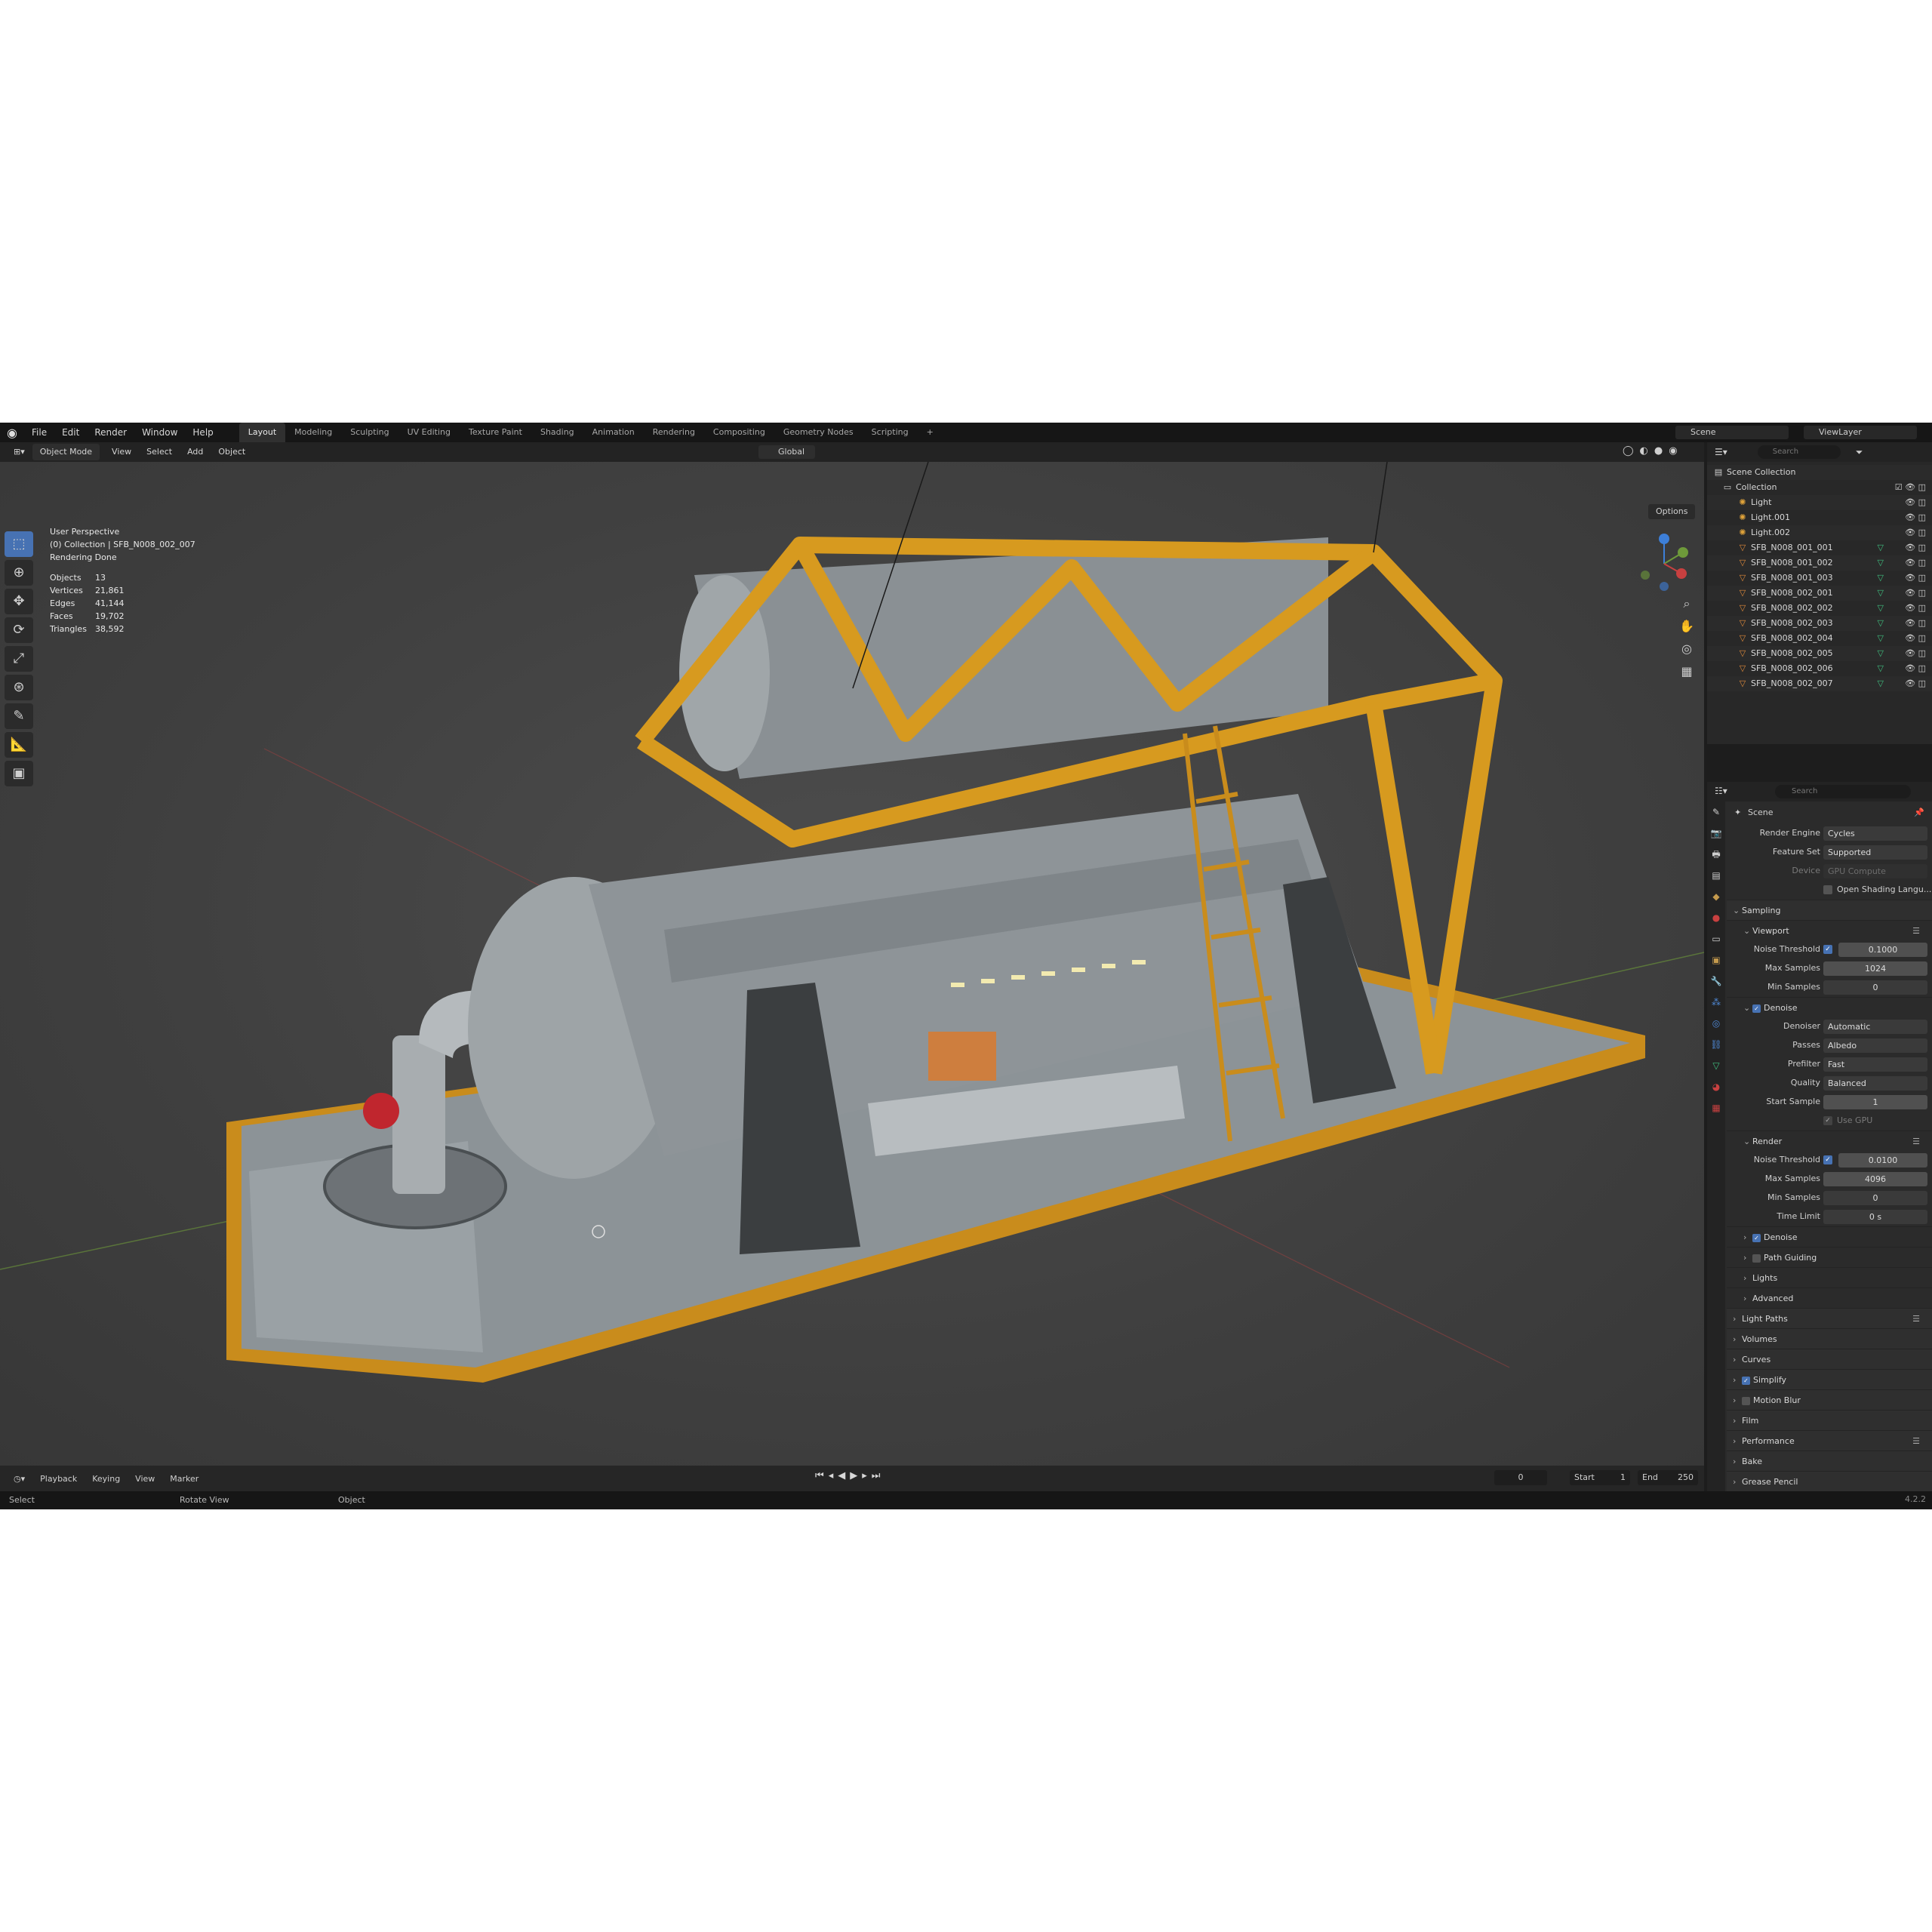  What do you see at coordinates (19, 773) in the screenshot?
I see `add-cube-tool-icon: ▣` at bounding box center [19, 773].